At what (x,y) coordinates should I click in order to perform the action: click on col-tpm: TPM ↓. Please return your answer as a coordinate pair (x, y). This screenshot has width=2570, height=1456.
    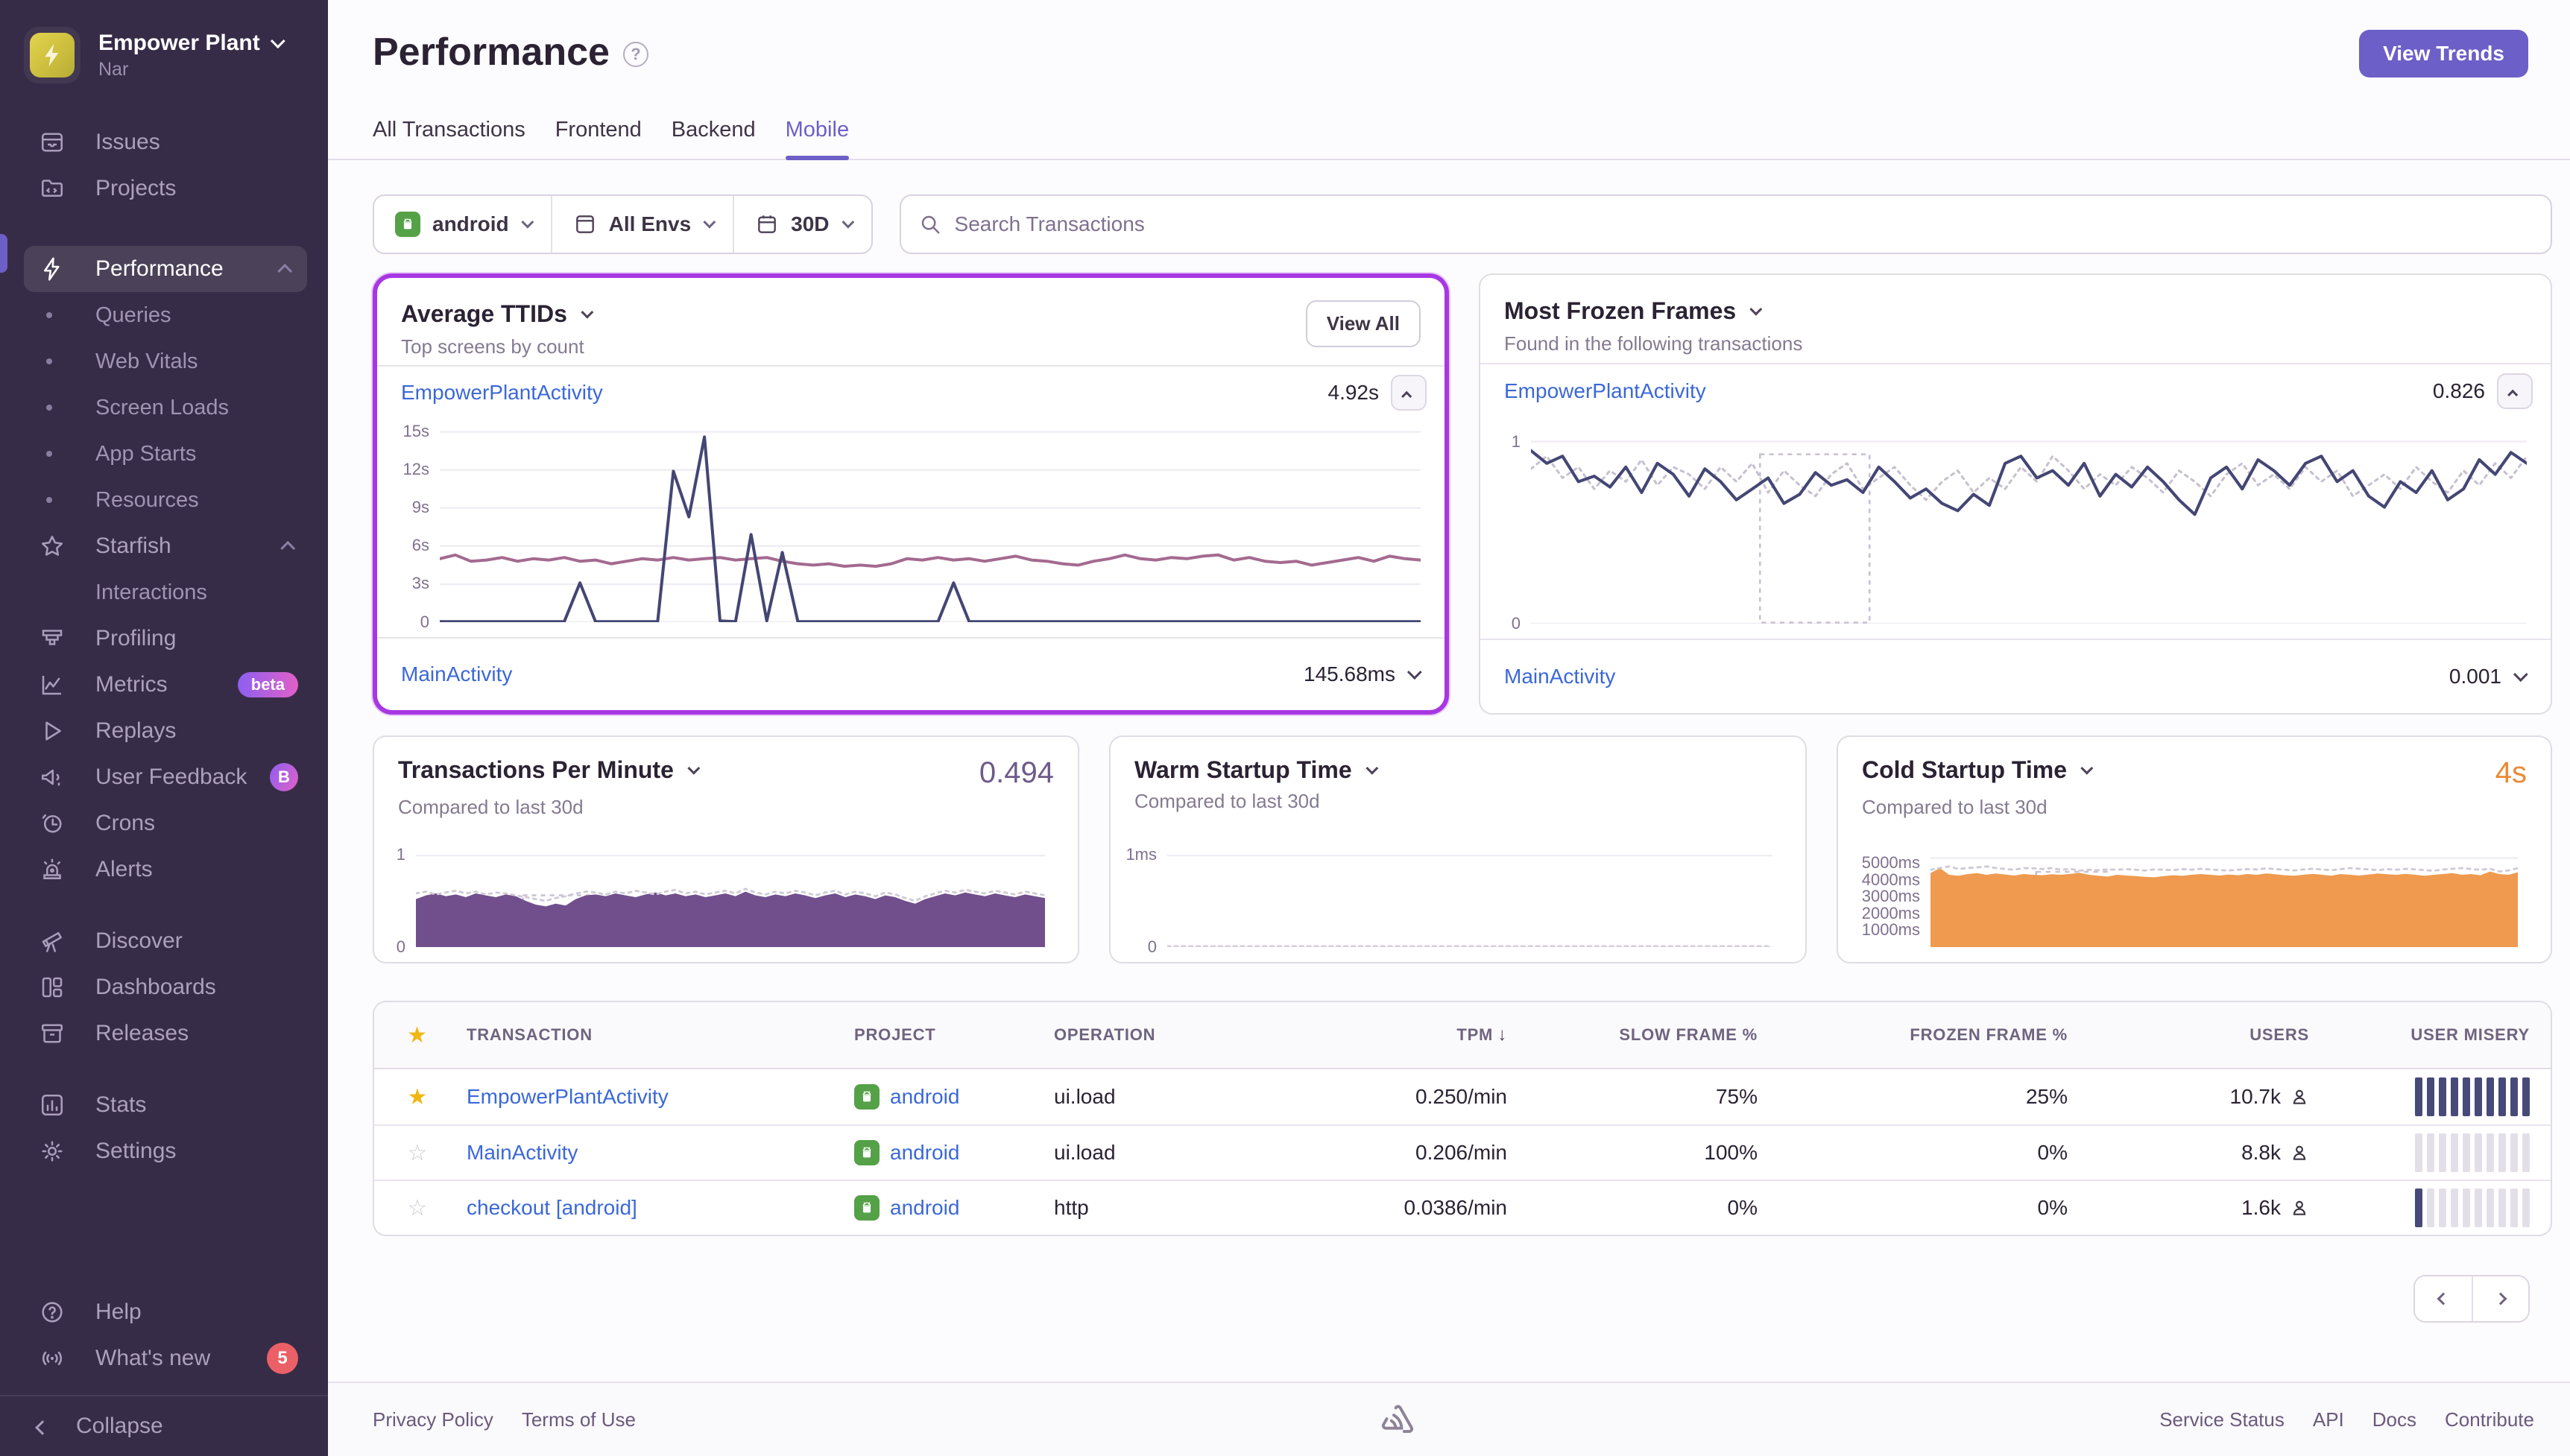
    Looking at the image, I should click on (1391, 1035).